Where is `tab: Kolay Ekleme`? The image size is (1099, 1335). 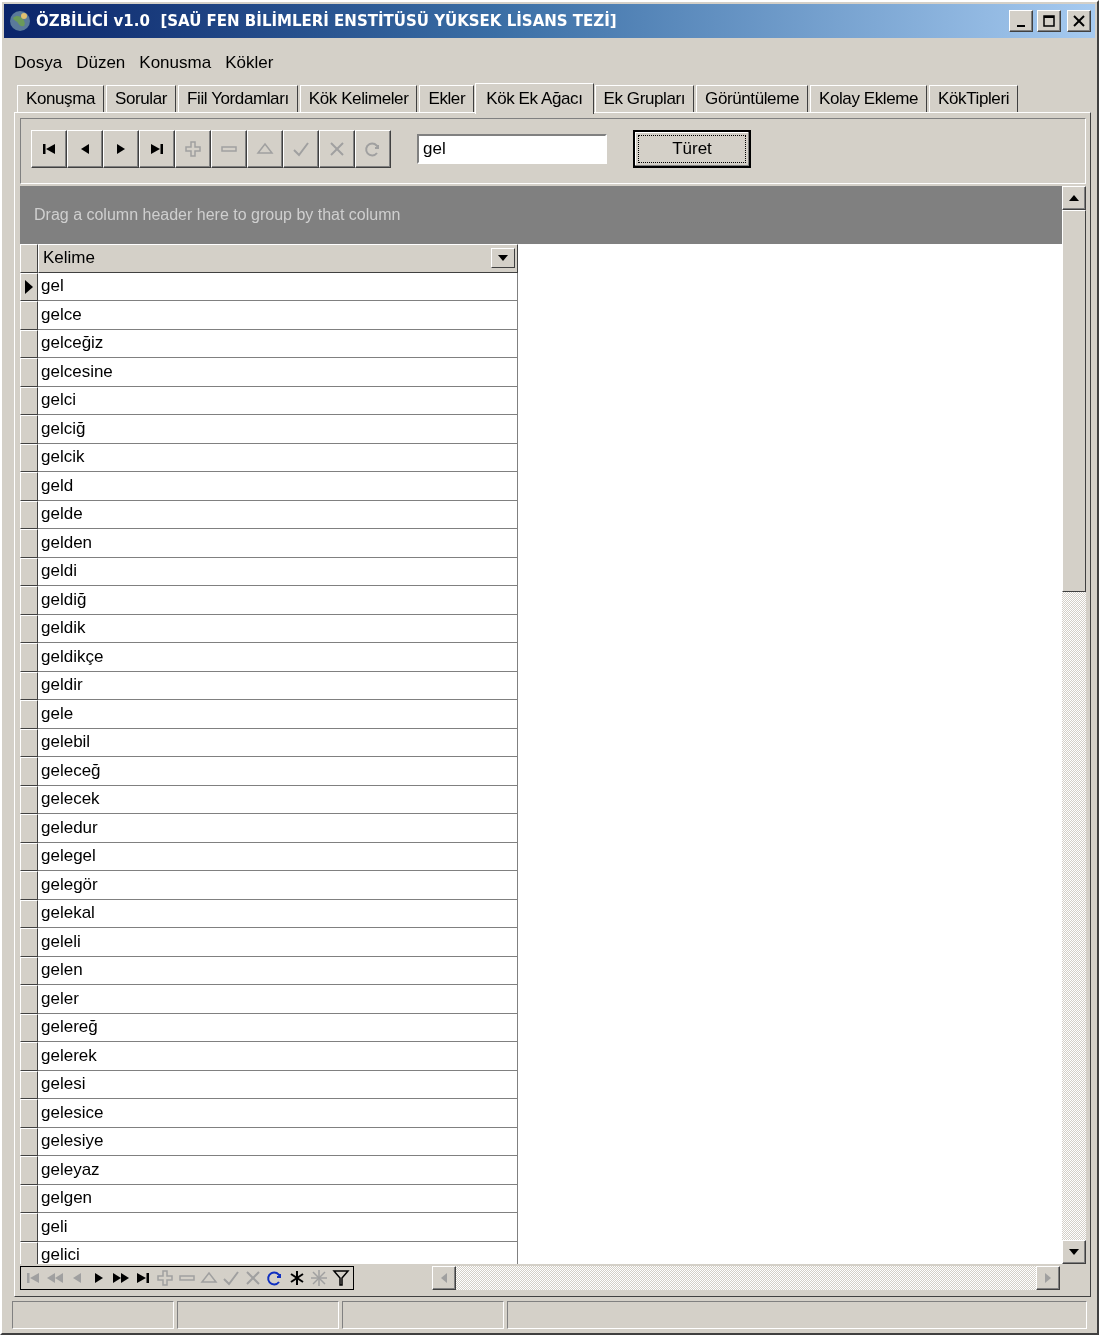 tab: Kolay Ekleme is located at coordinates (868, 98).